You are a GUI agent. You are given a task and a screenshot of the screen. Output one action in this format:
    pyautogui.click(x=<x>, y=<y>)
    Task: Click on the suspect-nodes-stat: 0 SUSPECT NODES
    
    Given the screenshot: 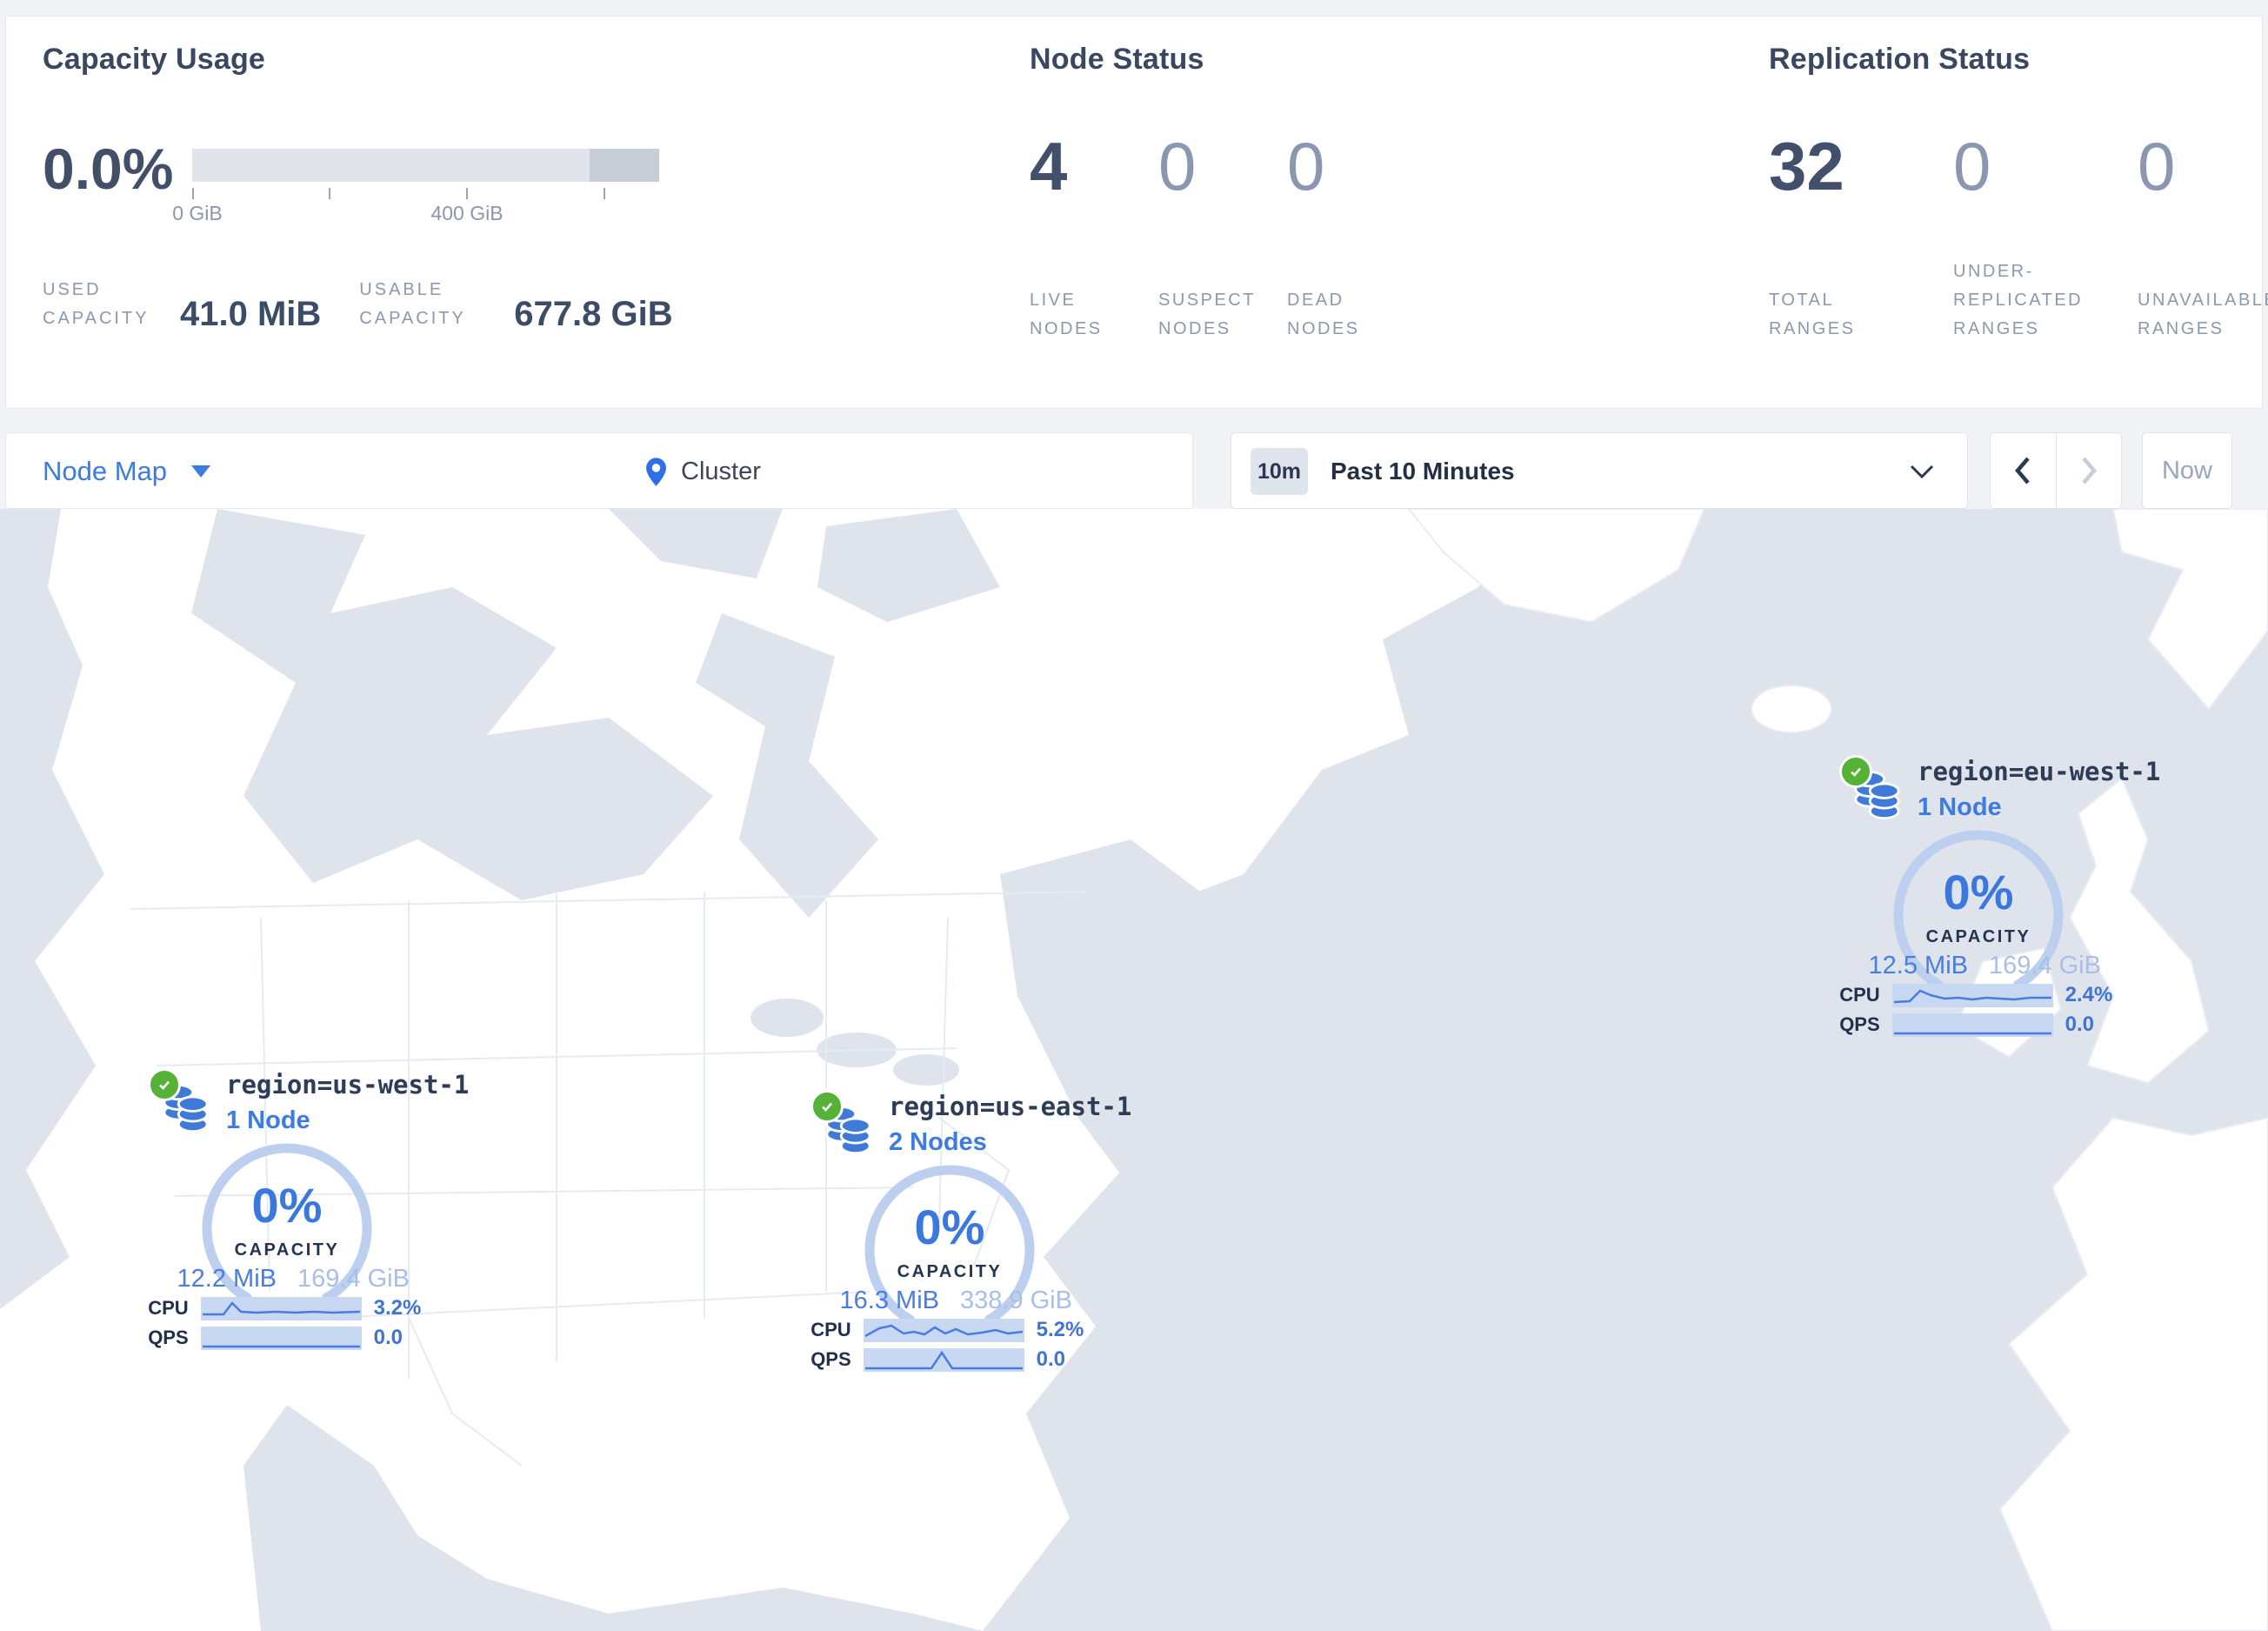 What is the action you would take?
    pyautogui.click(x=1222, y=236)
    